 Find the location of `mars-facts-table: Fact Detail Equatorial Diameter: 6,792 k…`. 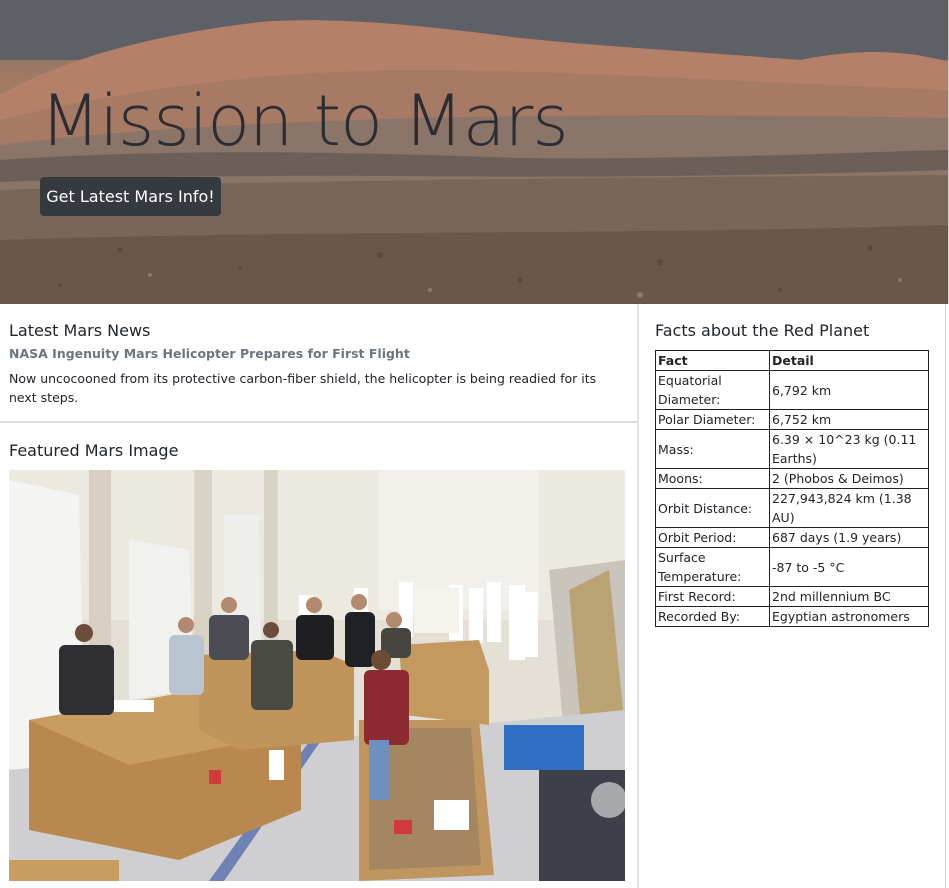

mars-facts-table: Fact Detail Equatorial Diameter: 6,792 k… is located at coordinates (792, 488).